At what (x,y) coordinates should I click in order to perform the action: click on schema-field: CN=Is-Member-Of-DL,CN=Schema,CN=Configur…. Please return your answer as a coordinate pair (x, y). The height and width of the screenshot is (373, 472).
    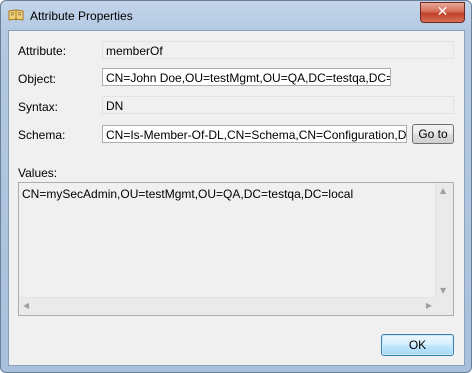
    Looking at the image, I should click on (254, 134).